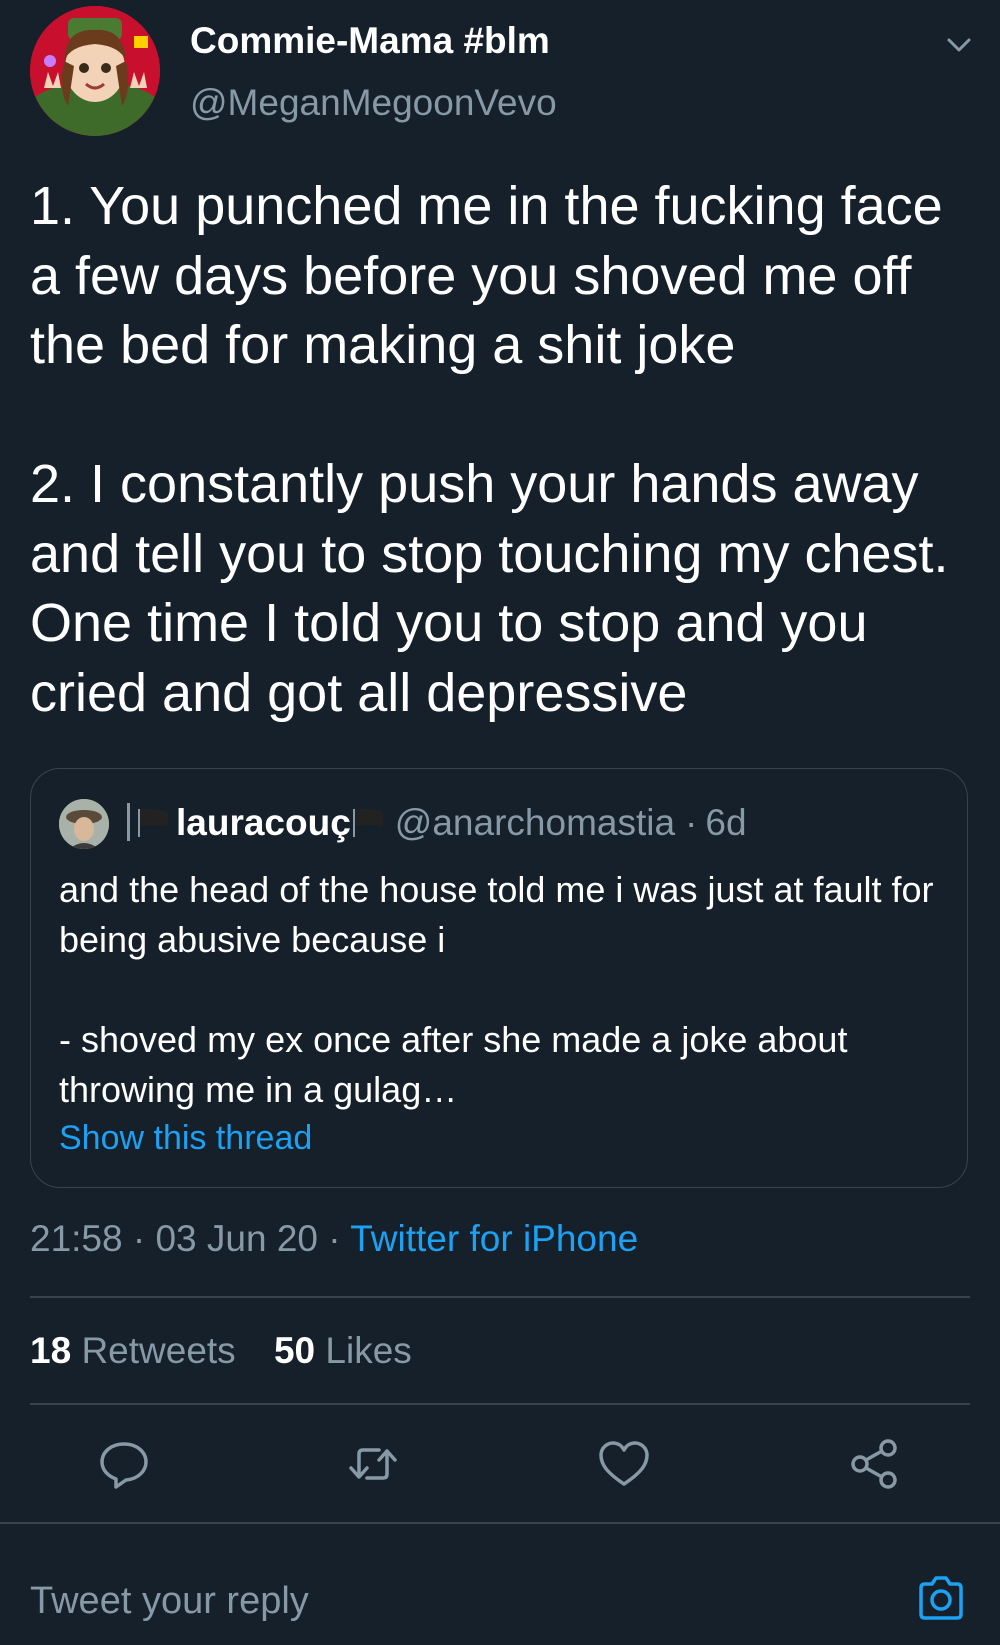  I want to click on reply-icon, so click(124, 1464).